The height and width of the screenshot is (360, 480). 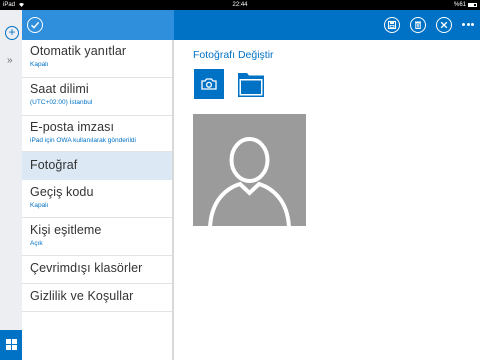 What do you see at coordinates (82, 296) in the screenshot?
I see `settings-item-label: Gizlilik ve Koşullar` at bounding box center [82, 296].